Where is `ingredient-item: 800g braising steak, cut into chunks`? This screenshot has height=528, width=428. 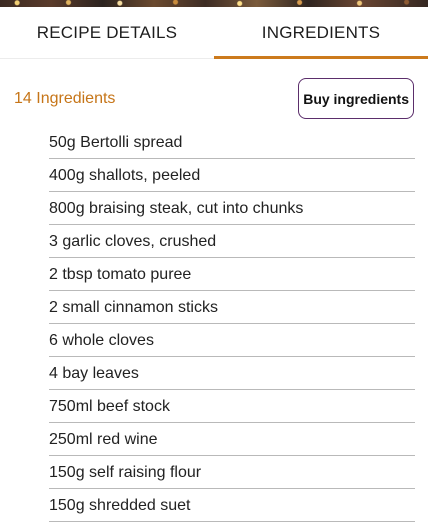 ingredient-item: 800g braising steak, cut into chunks is located at coordinates (232, 208).